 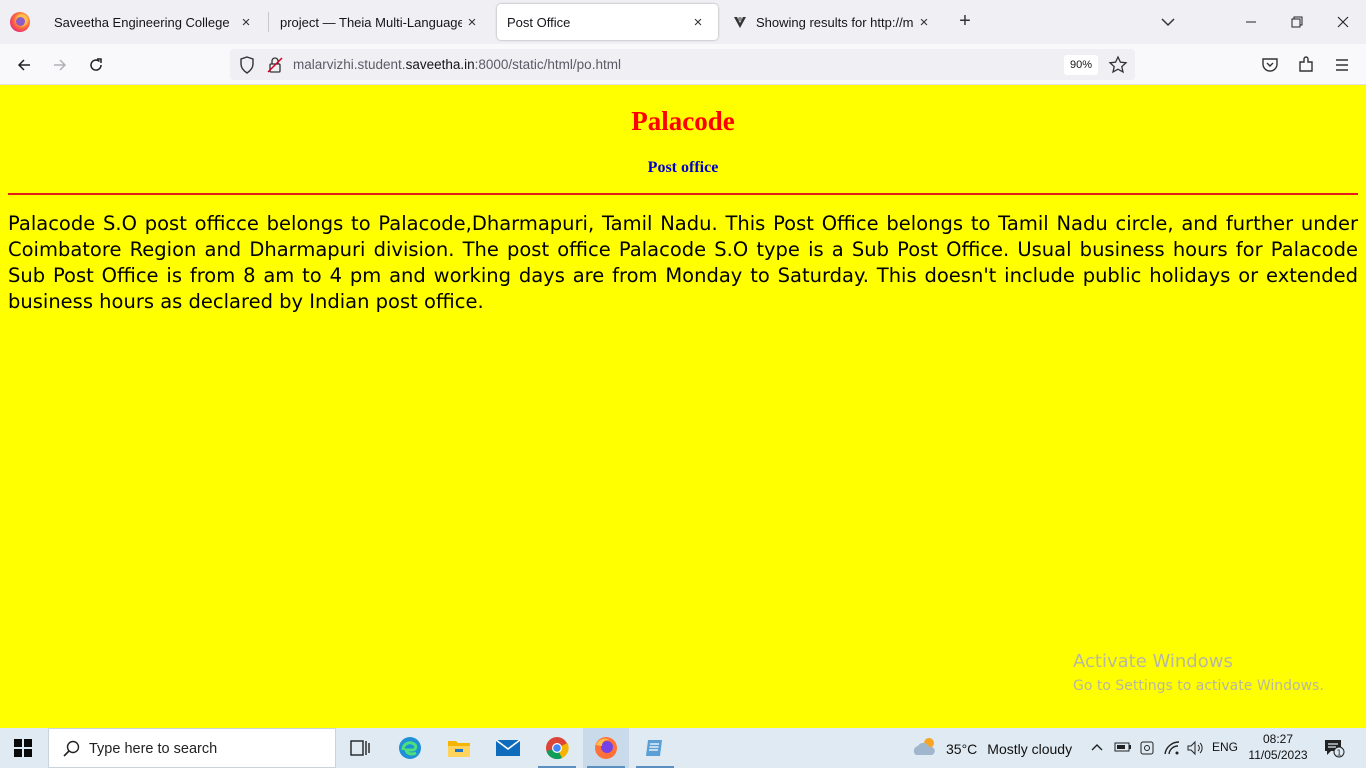 I want to click on edge-icon, so click(x=410, y=748).